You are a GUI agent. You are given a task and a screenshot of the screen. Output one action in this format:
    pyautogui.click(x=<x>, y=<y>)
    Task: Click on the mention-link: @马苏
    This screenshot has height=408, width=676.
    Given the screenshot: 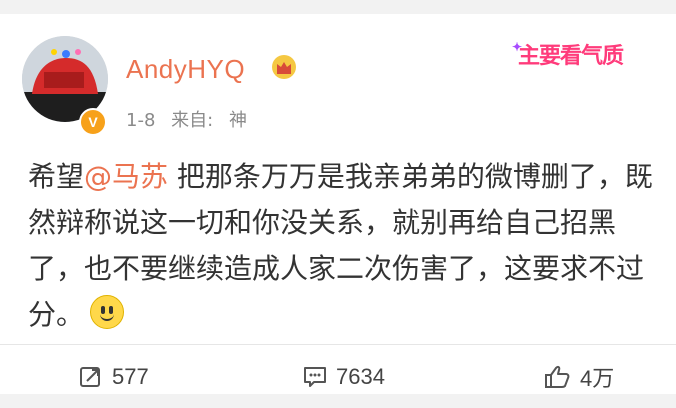 What is the action you would take?
    pyautogui.click(x=126, y=176)
    